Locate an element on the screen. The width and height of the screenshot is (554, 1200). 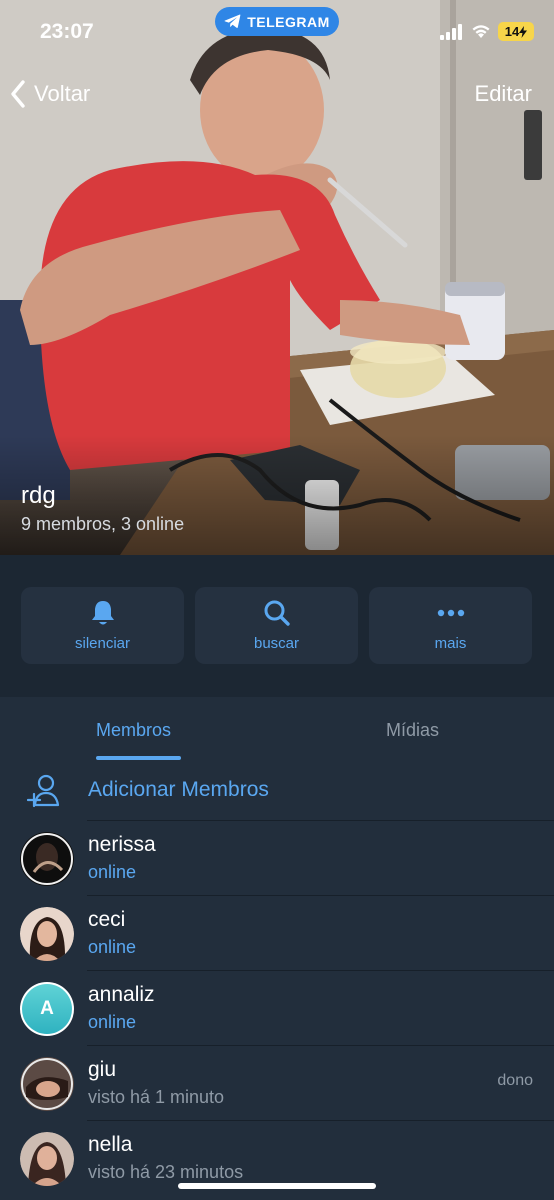
add-members-button: Adicionar Membros is located at coordinates (277, 792).